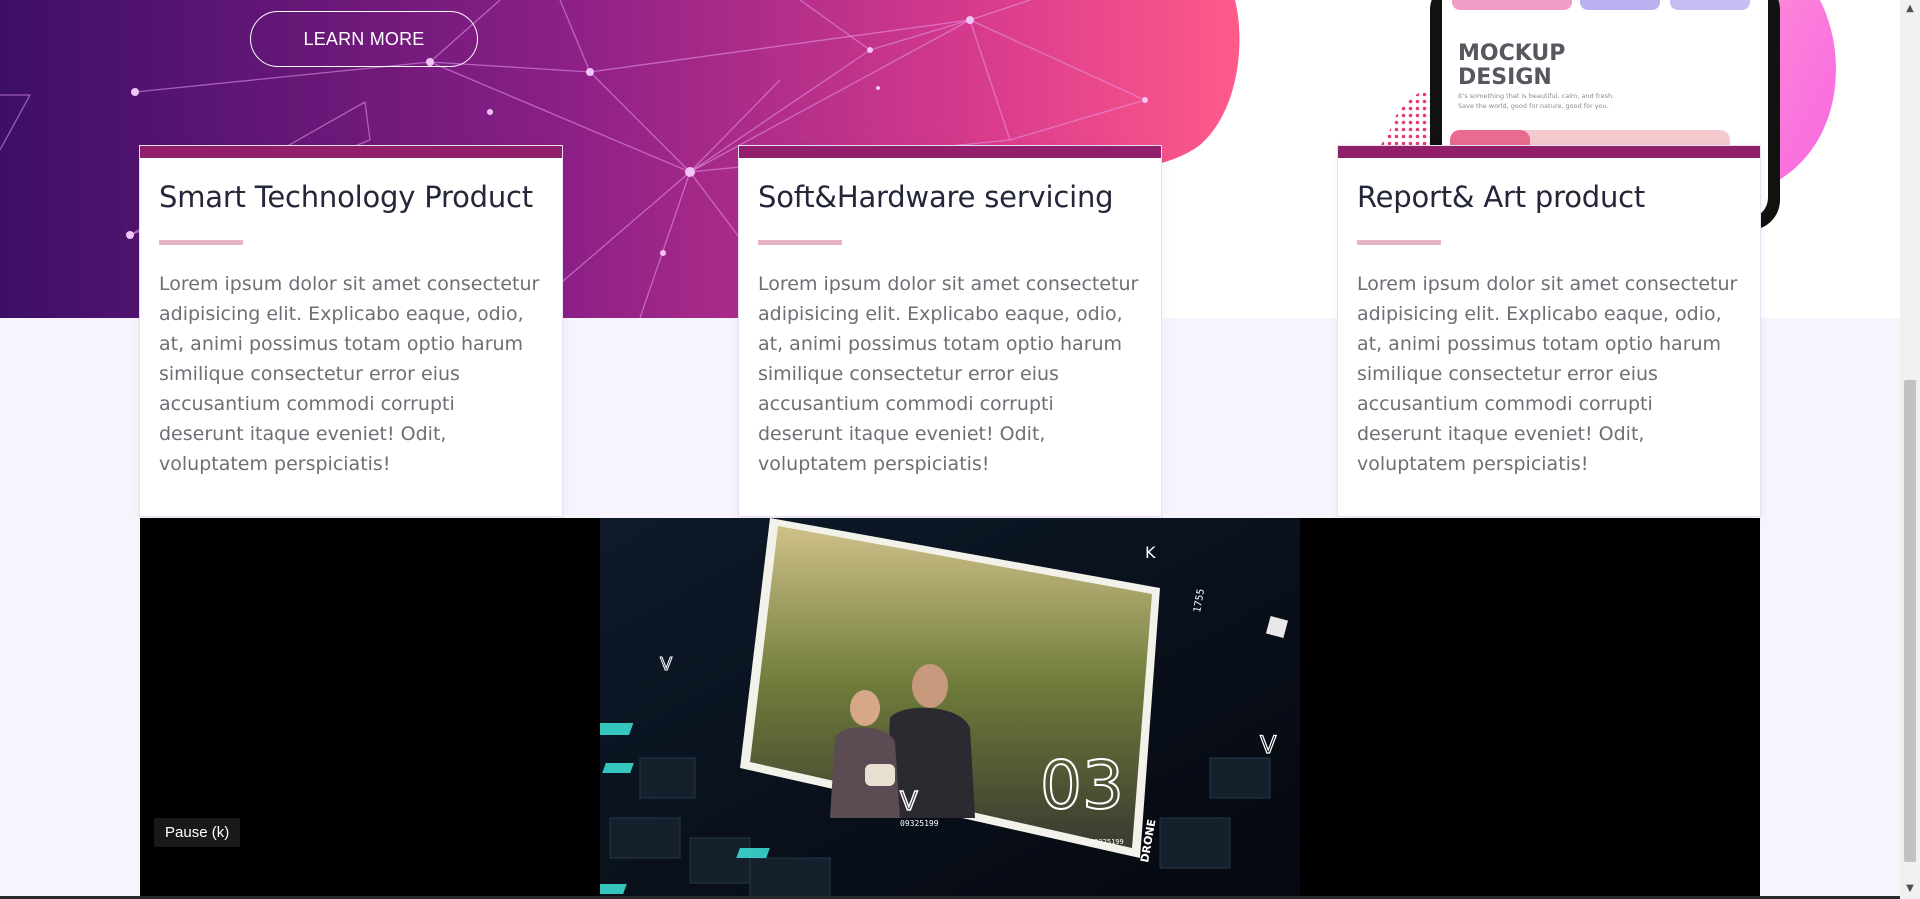  Describe the element at coordinates (936, 197) in the screenshot. I see `card-title: Soft&Hardware servicing` at that location.